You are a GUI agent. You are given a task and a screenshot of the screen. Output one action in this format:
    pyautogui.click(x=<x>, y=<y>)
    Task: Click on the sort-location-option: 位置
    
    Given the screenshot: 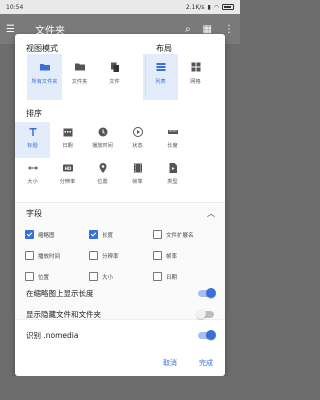 What is the action you would take?
    pyautogui.click(x=102, y=176)
    